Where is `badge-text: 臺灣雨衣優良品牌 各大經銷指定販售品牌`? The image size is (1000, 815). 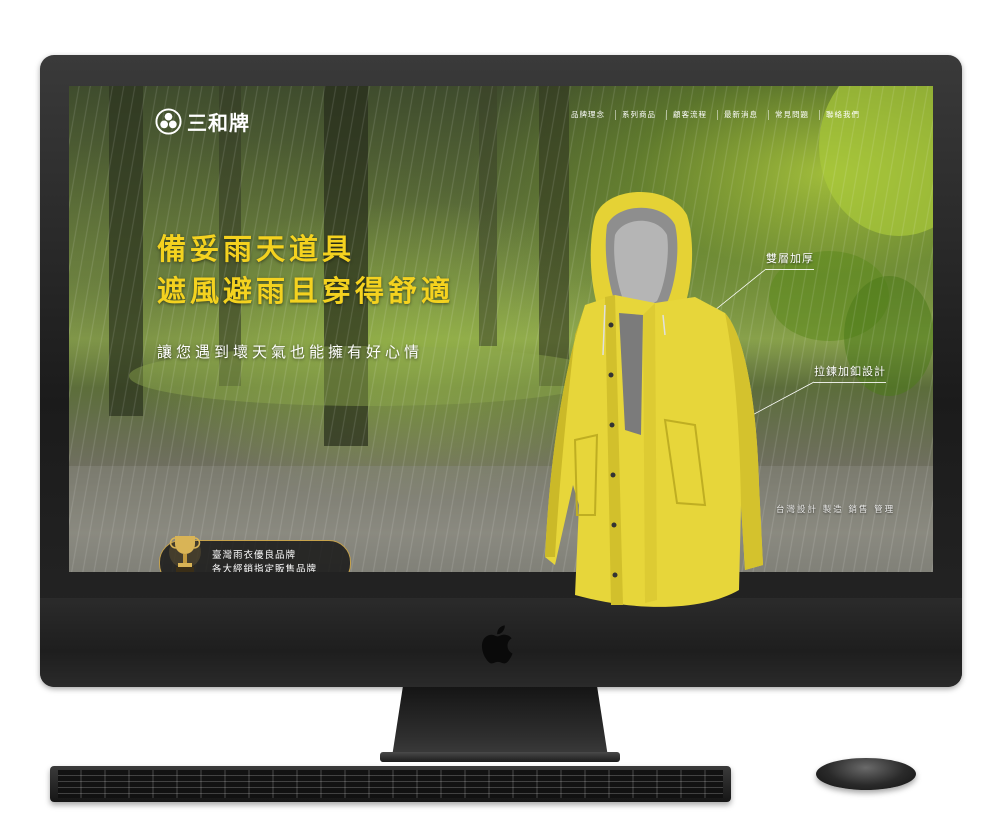
badge-text: 臺灣雨衣優良品牌 各大經銷指定販售品牌 is located at coordinates (264, 560).